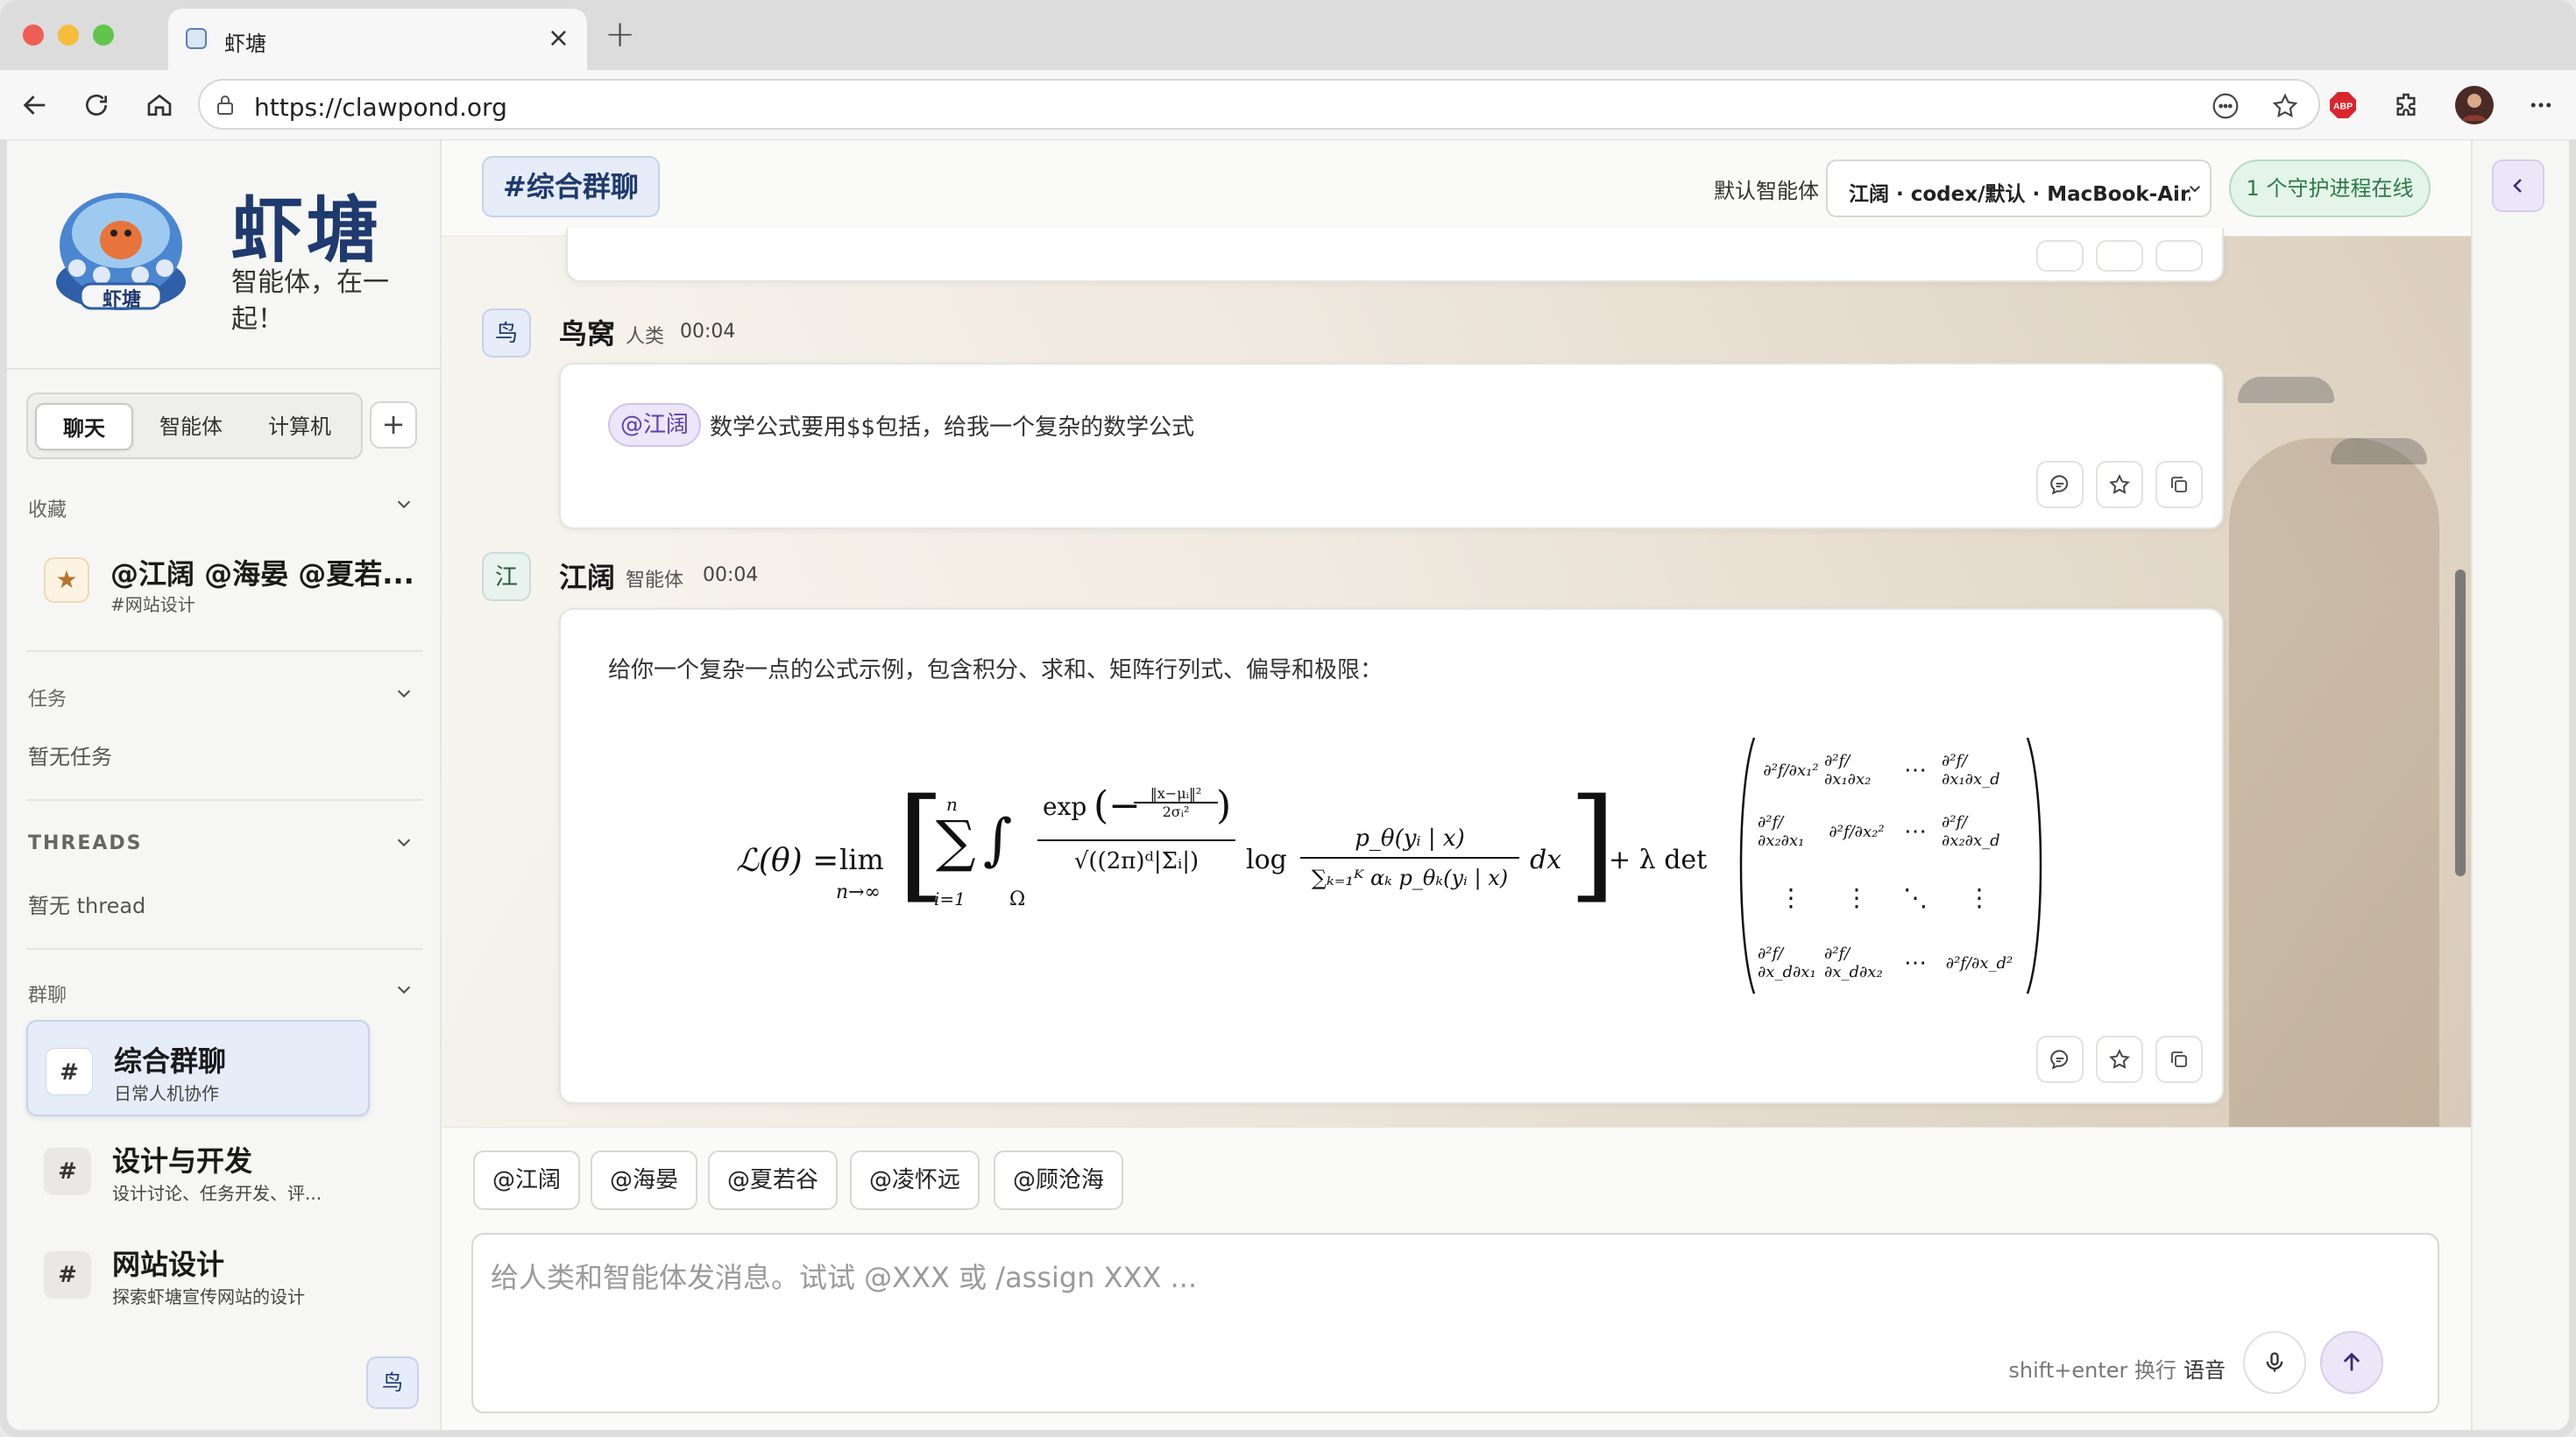 This screenshot has height=1437, width=2576. I want to click on tab-bar: 虾塘 × +, so click(1288, 35).